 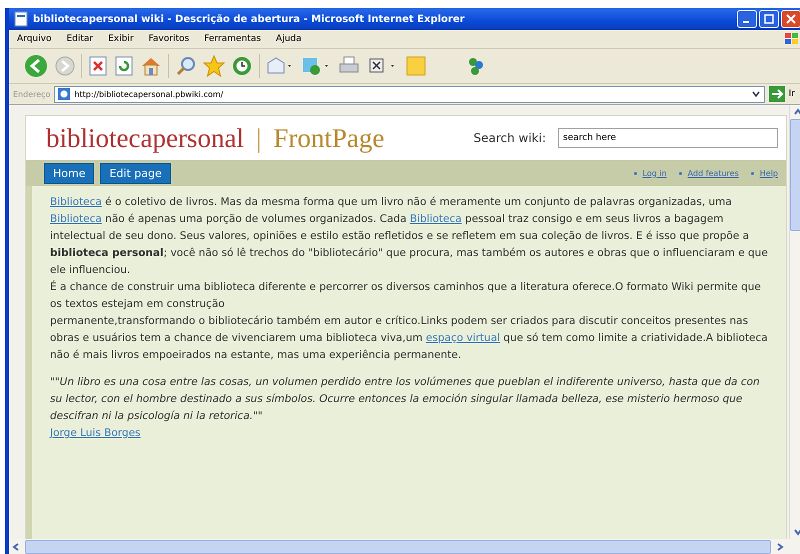 I want to click on minimize-icon, so click(x=745, y=22).